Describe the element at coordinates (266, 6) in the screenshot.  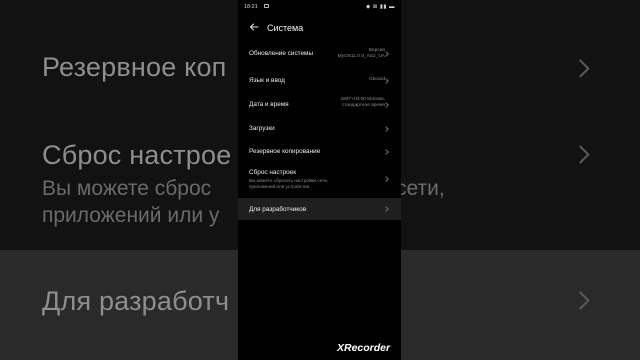
I see `screen-record-icon` at that location.